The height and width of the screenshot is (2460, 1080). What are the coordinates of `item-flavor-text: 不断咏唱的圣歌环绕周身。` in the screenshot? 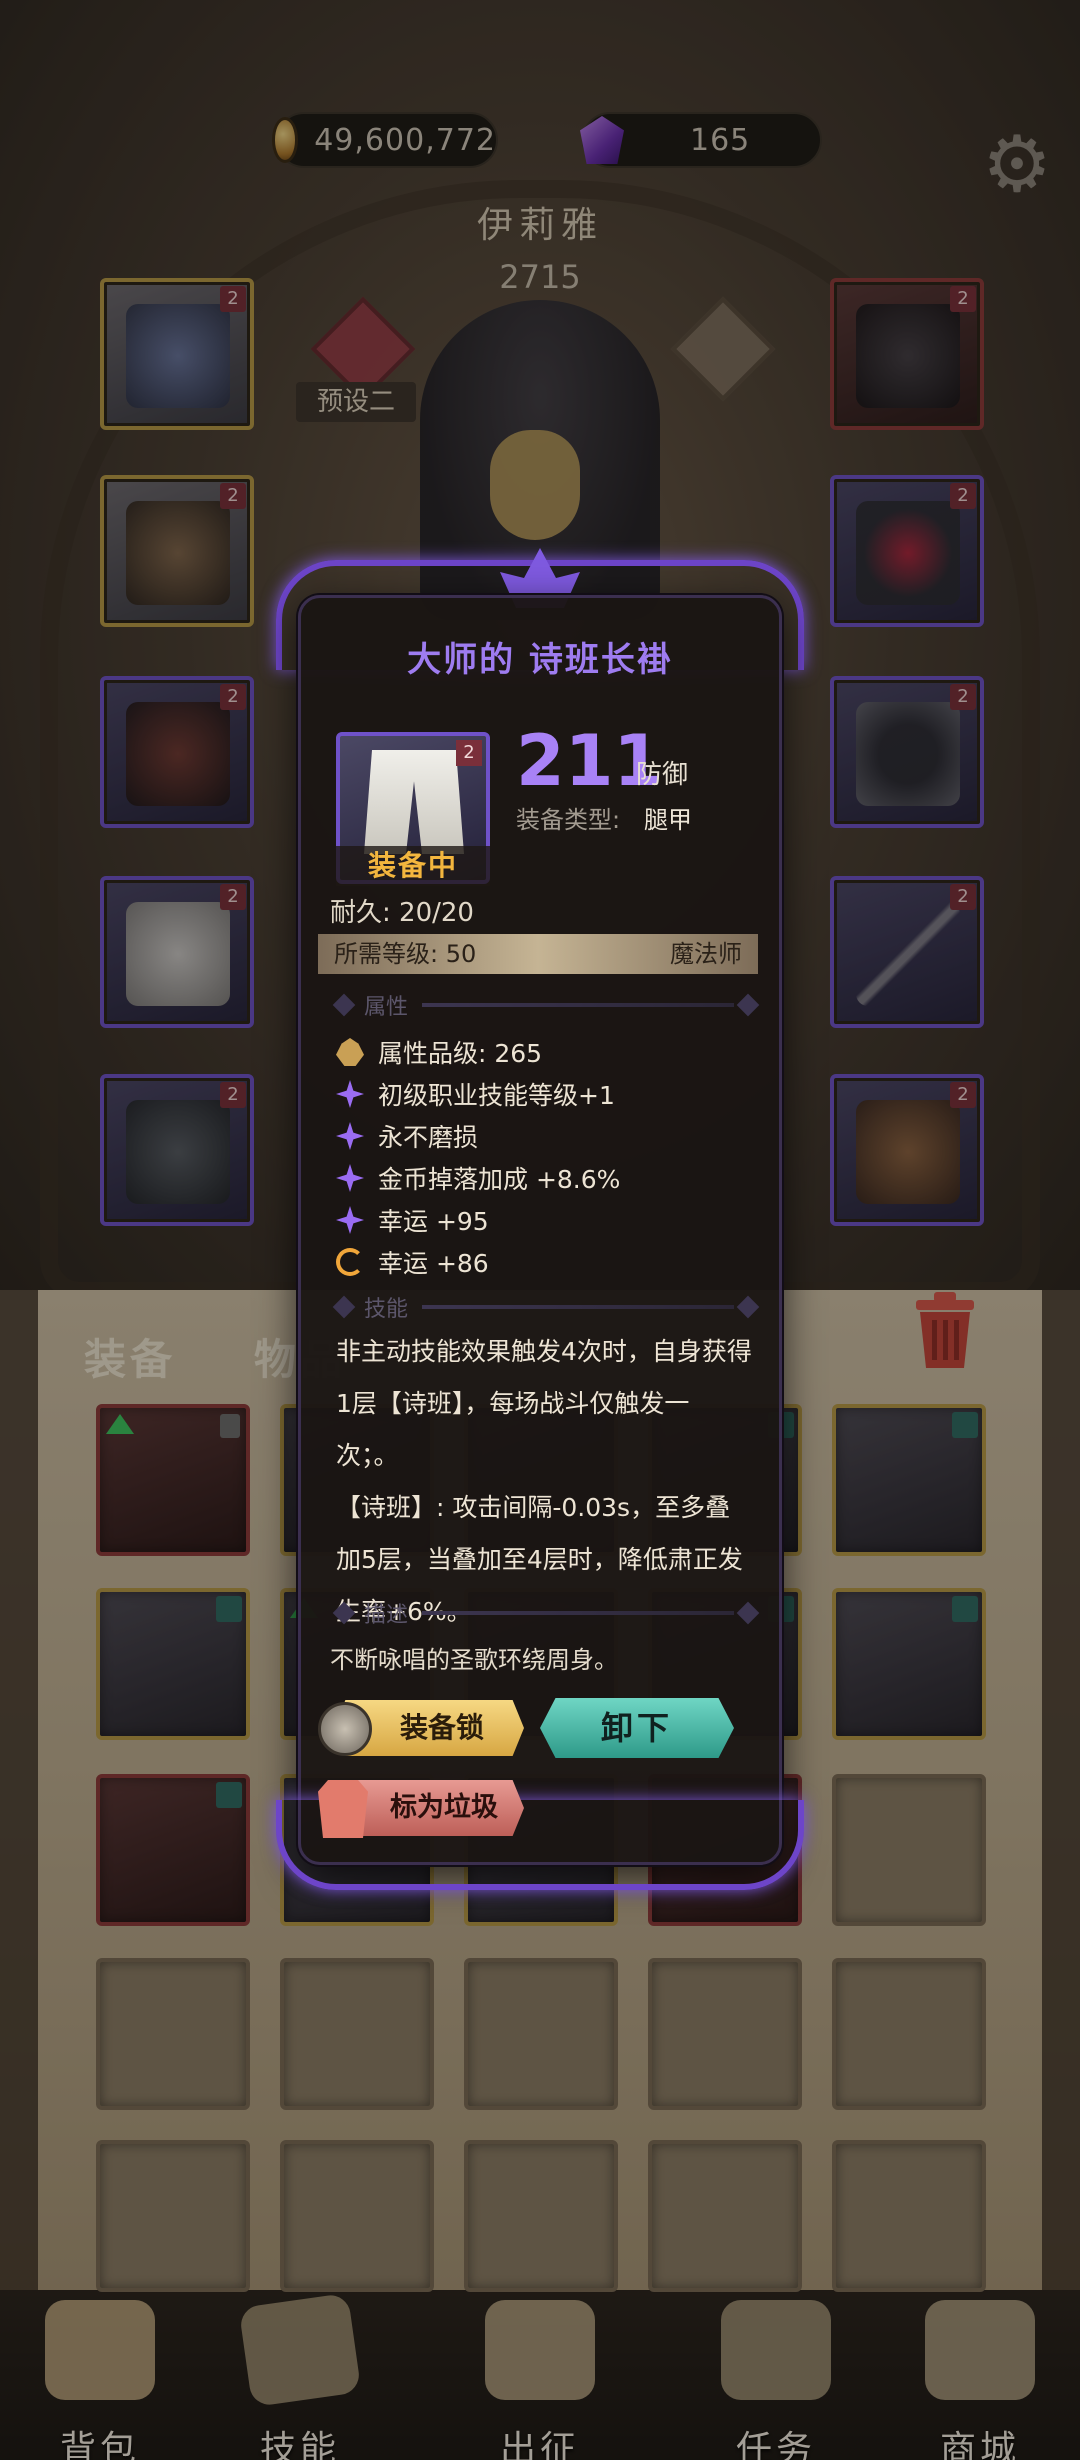 It's located at (474, 1660).